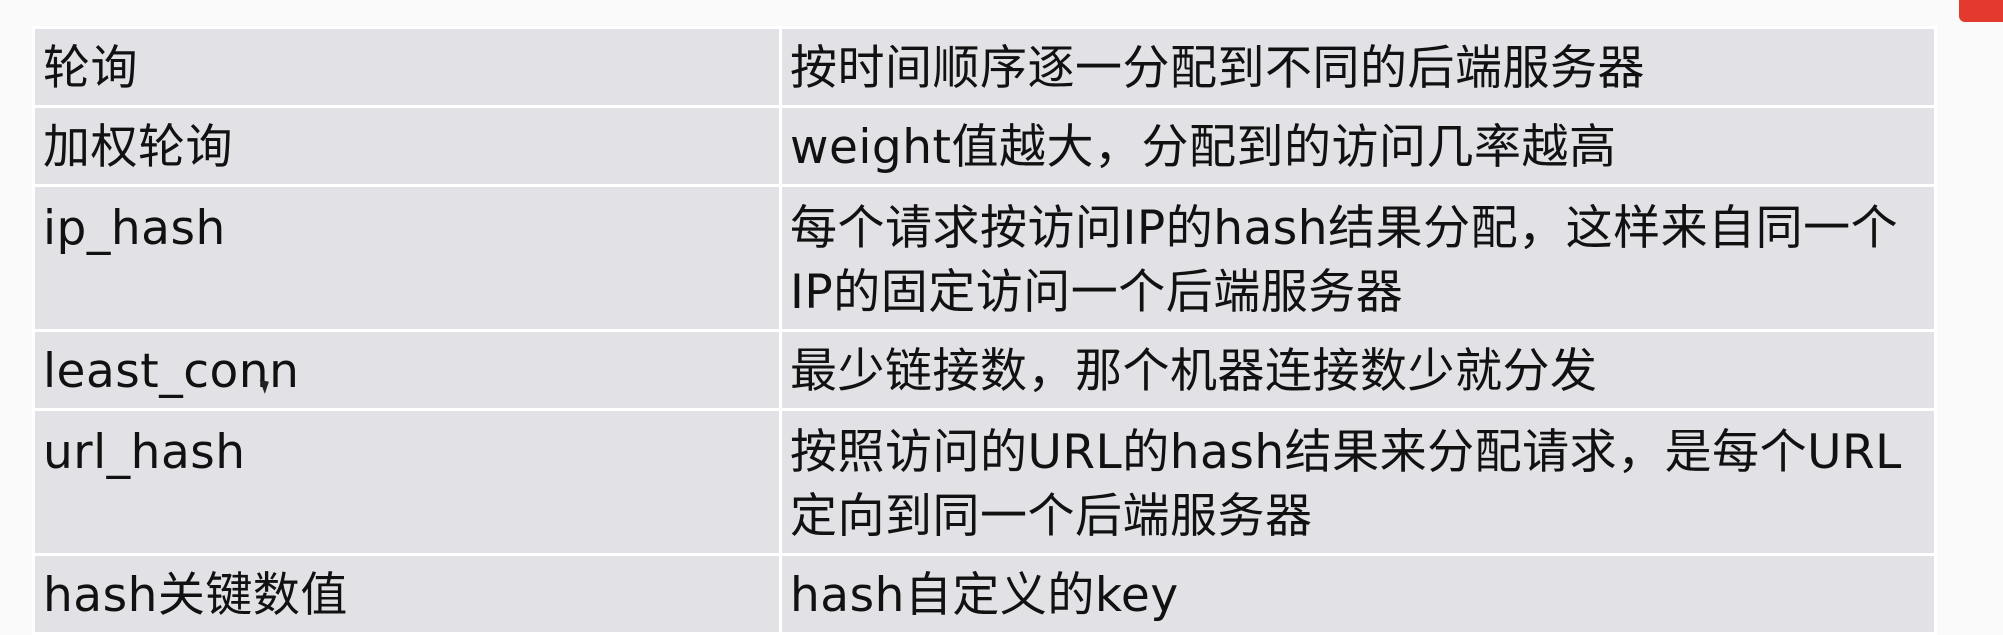  Describe the element at coordinates (1358, 146) in the screenshot. I see `description-cell: weight值越大，分配到的访问几率越高` at that location.